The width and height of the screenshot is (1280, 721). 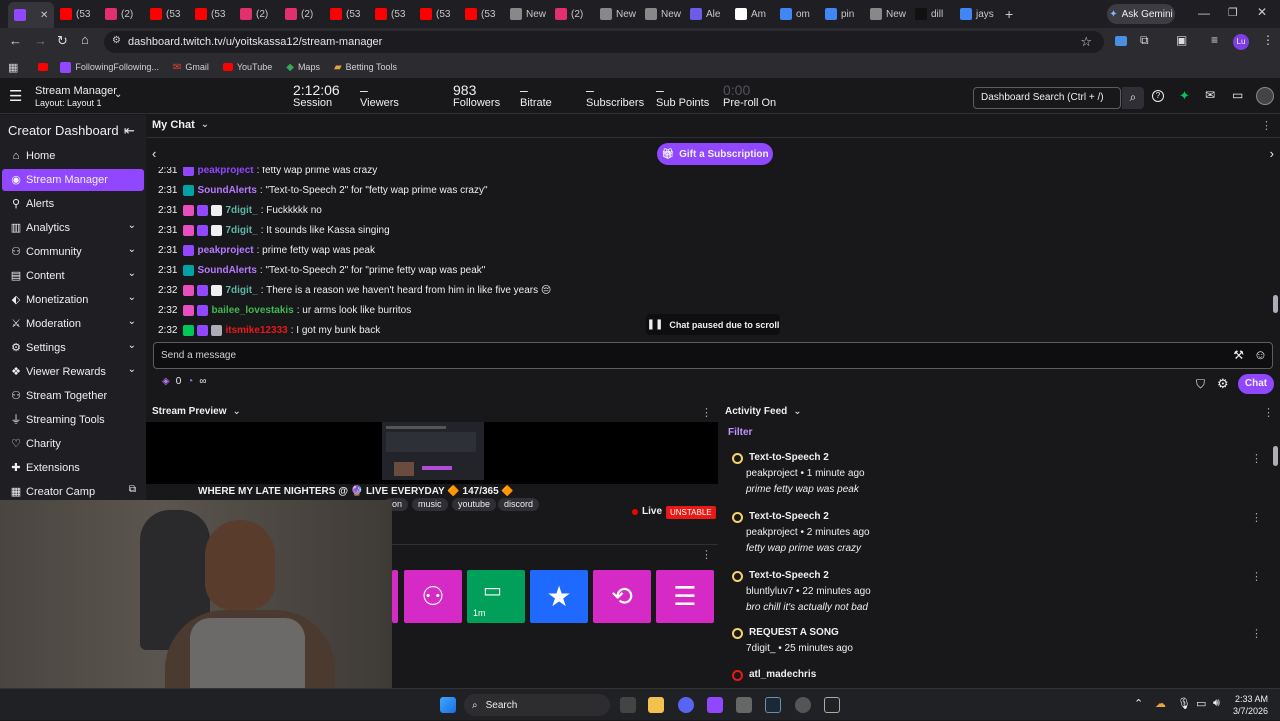 What do you see at coordinates (976, 14) in the screenshot?
I see `browser-tab: jays` at bounding box center [976, 14].